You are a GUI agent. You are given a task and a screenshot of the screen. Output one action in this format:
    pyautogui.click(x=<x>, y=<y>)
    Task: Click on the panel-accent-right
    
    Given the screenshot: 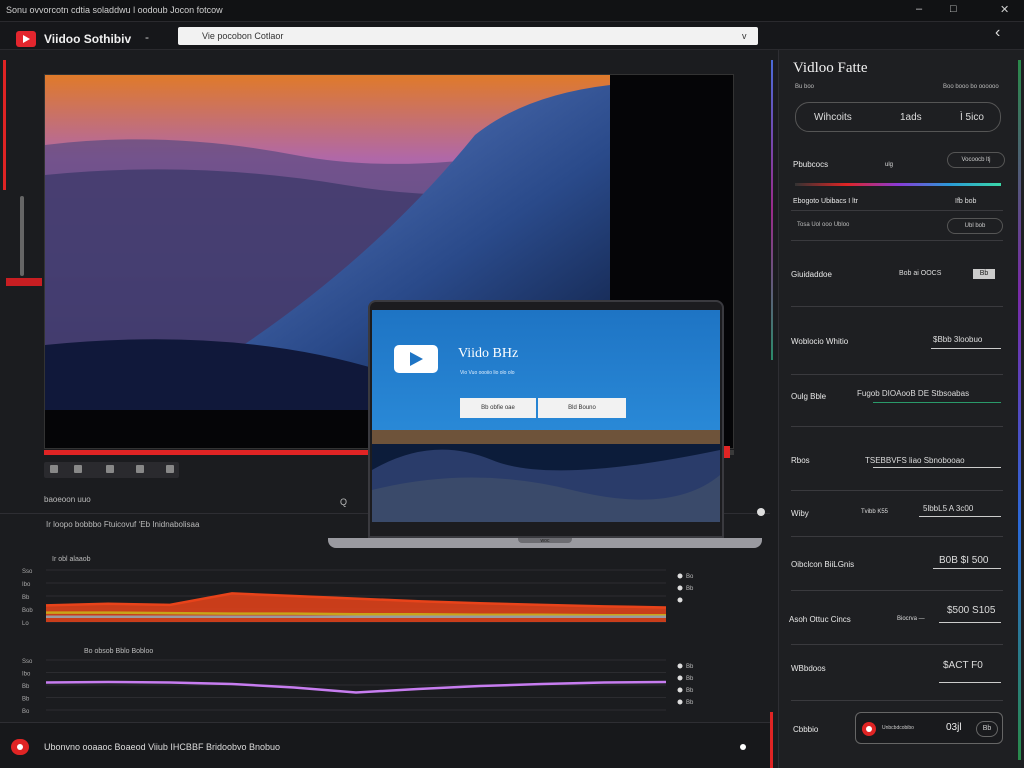 What is the action you would take?
    pyautogui.click(x=1019, y=410)
    